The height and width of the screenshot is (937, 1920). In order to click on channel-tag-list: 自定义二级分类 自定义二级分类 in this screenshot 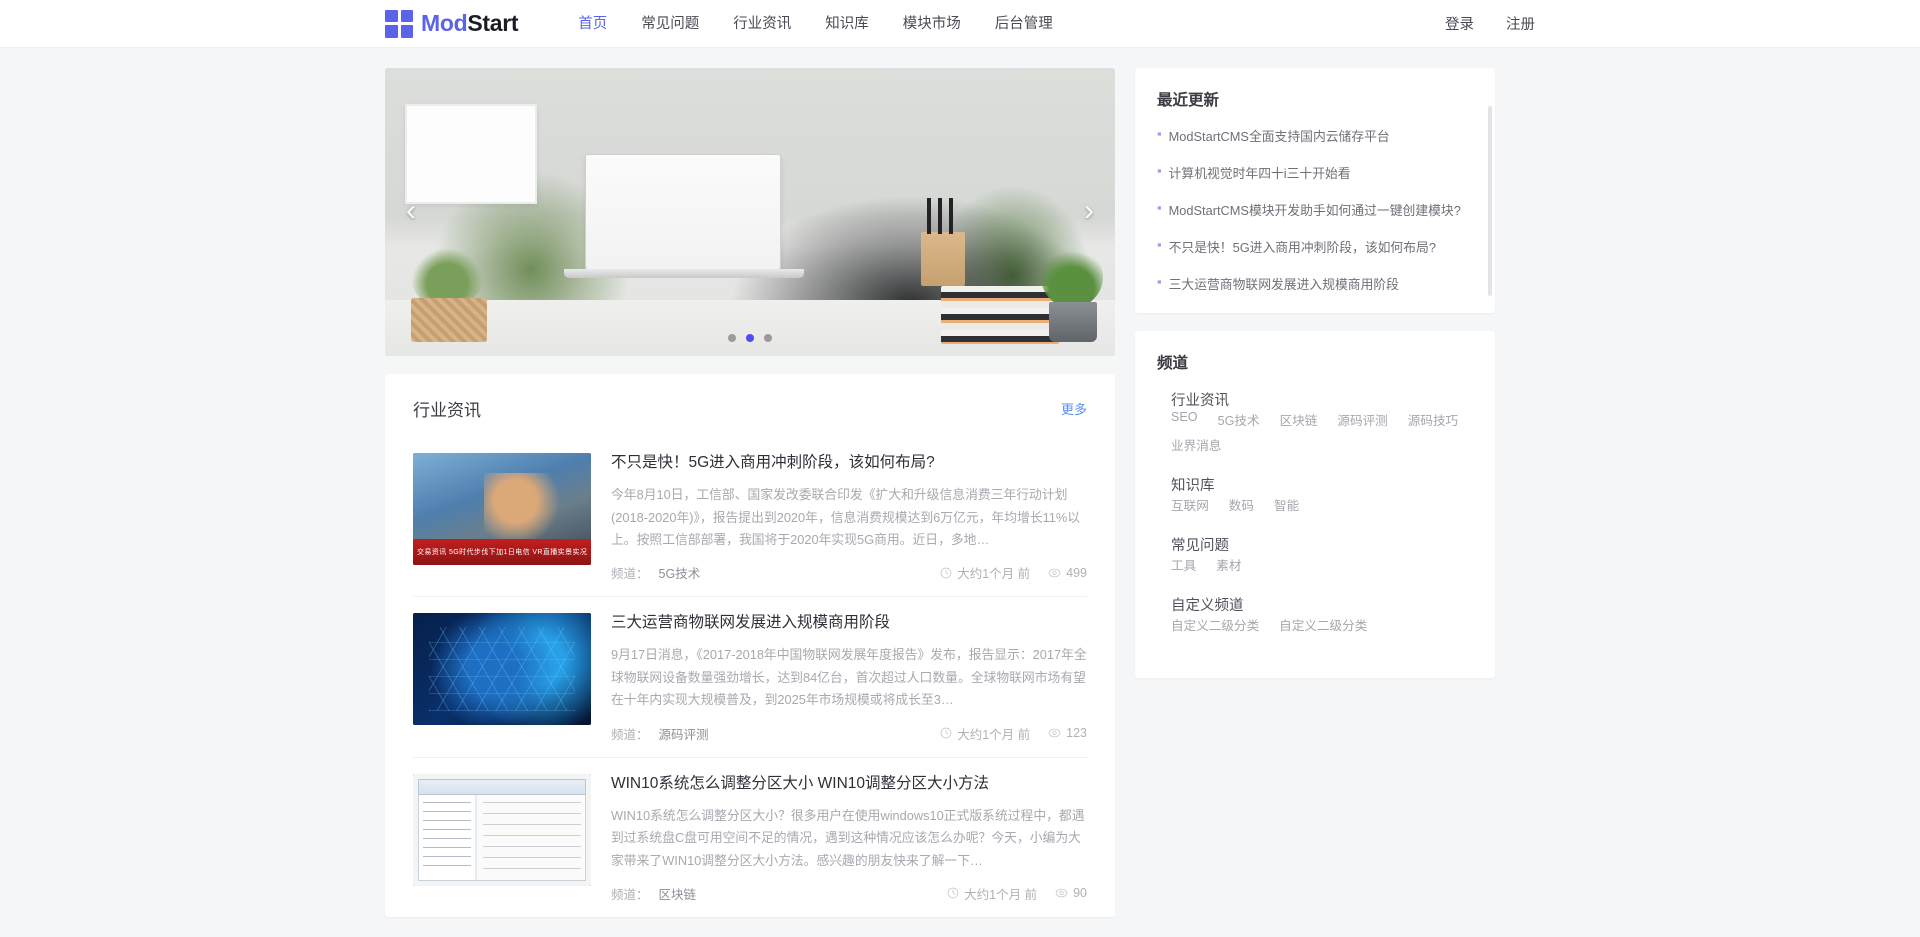, I will do `click(1322, 624)`.